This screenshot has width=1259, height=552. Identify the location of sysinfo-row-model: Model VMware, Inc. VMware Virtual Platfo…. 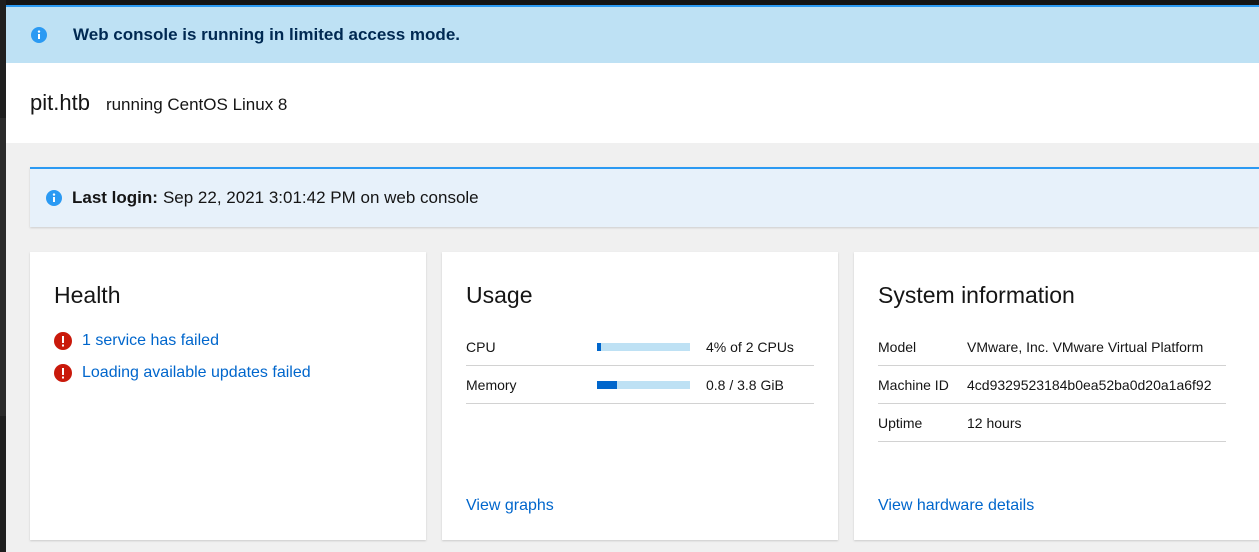
(1052, 347).